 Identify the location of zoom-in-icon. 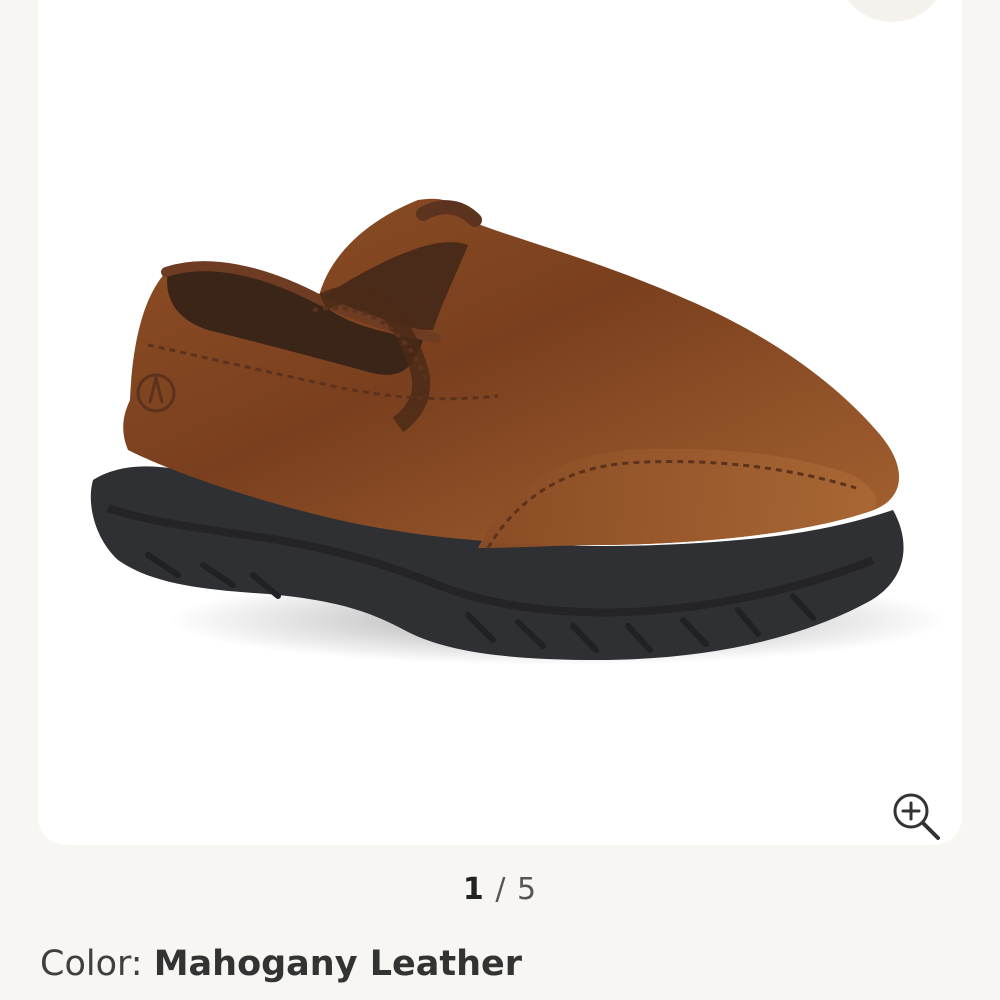
(916, 816).